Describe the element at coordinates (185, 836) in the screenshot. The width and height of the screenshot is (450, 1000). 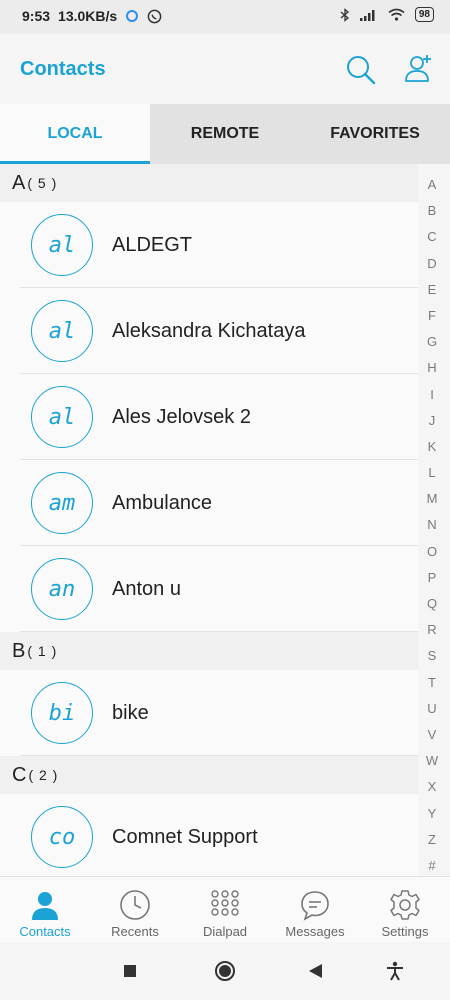
I see `contact-name: Comnet Support` at that location.